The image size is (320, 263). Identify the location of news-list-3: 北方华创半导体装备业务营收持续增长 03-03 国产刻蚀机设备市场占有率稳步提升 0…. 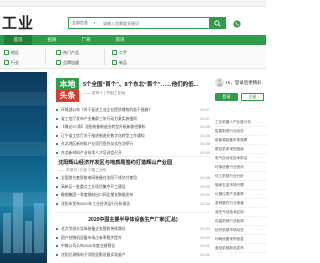
(133, 242).